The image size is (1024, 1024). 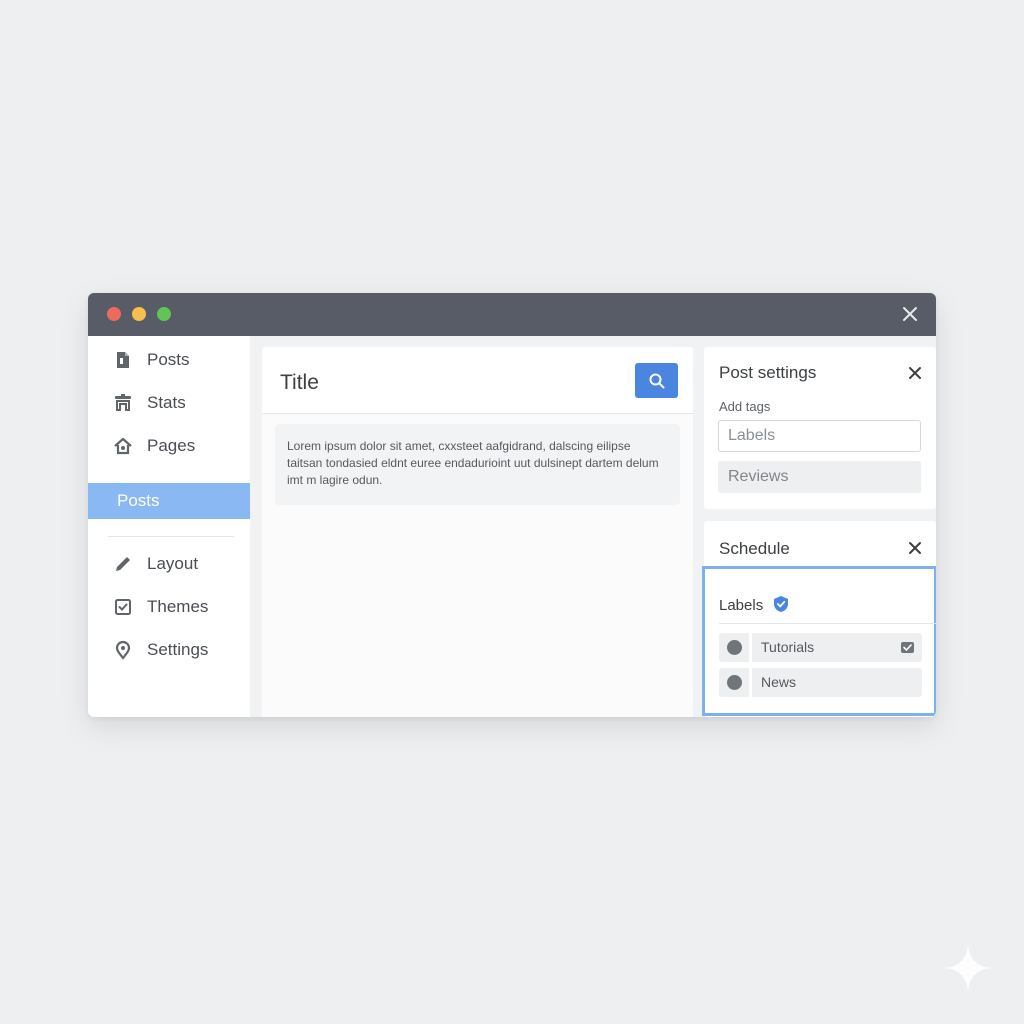 What do you see at coordinates (123, 402) in the screenshot?
I see `stats-icon` at bounding box center [123, 402].